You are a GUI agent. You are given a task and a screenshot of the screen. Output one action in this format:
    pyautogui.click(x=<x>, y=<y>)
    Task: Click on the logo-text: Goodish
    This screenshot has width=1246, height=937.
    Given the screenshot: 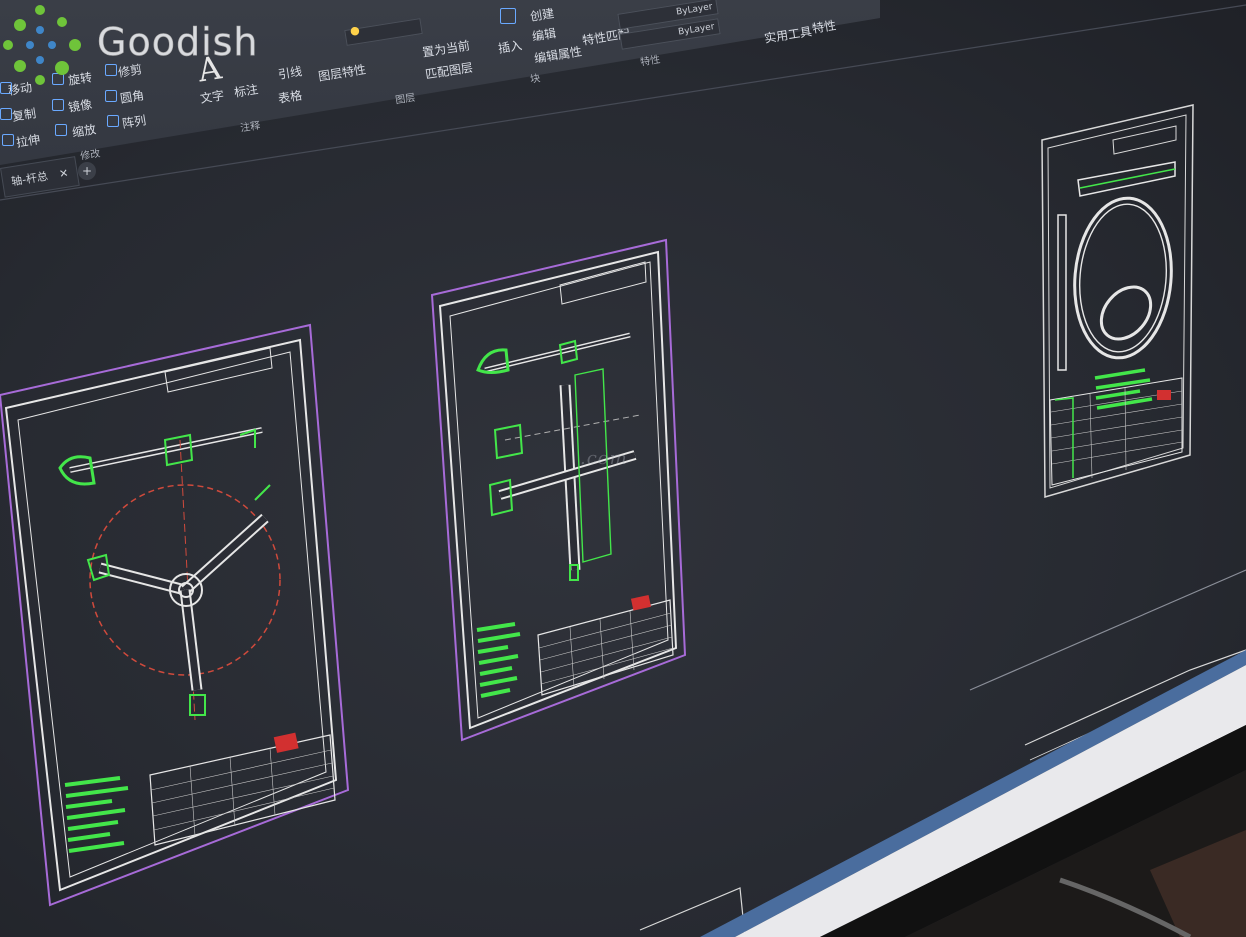 What is the action you would take?
    pyautogui.click(x=178, y=42)
    